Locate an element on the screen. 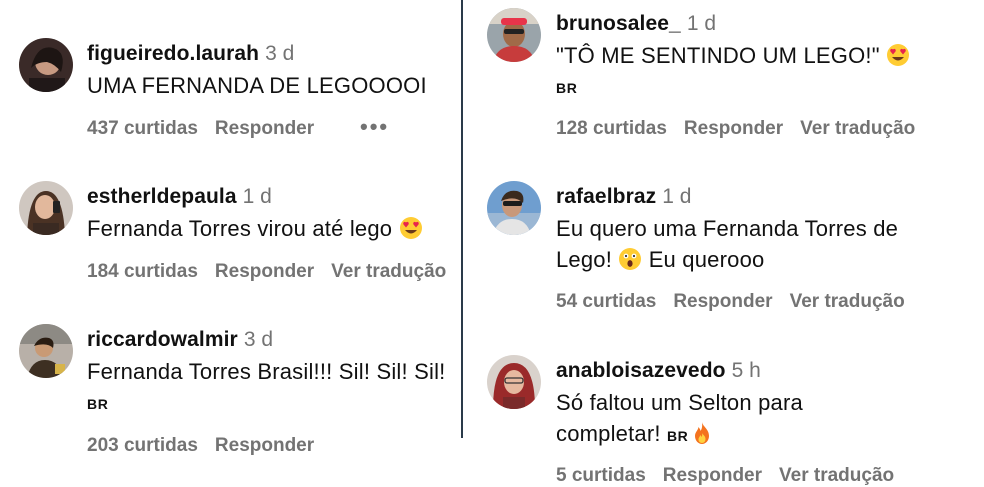 This screenshot has width=984, height=487. comment-text-content: Lego! is located at coordinates (584, 259).